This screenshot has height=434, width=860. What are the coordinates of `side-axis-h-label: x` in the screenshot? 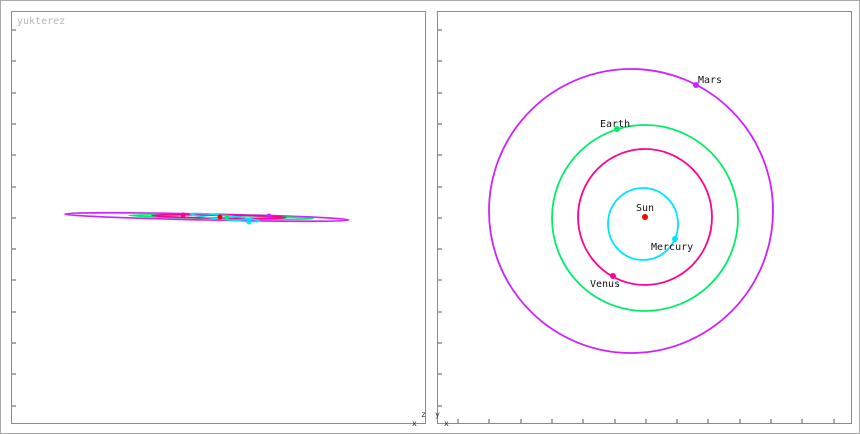 It's located at (414, 423).